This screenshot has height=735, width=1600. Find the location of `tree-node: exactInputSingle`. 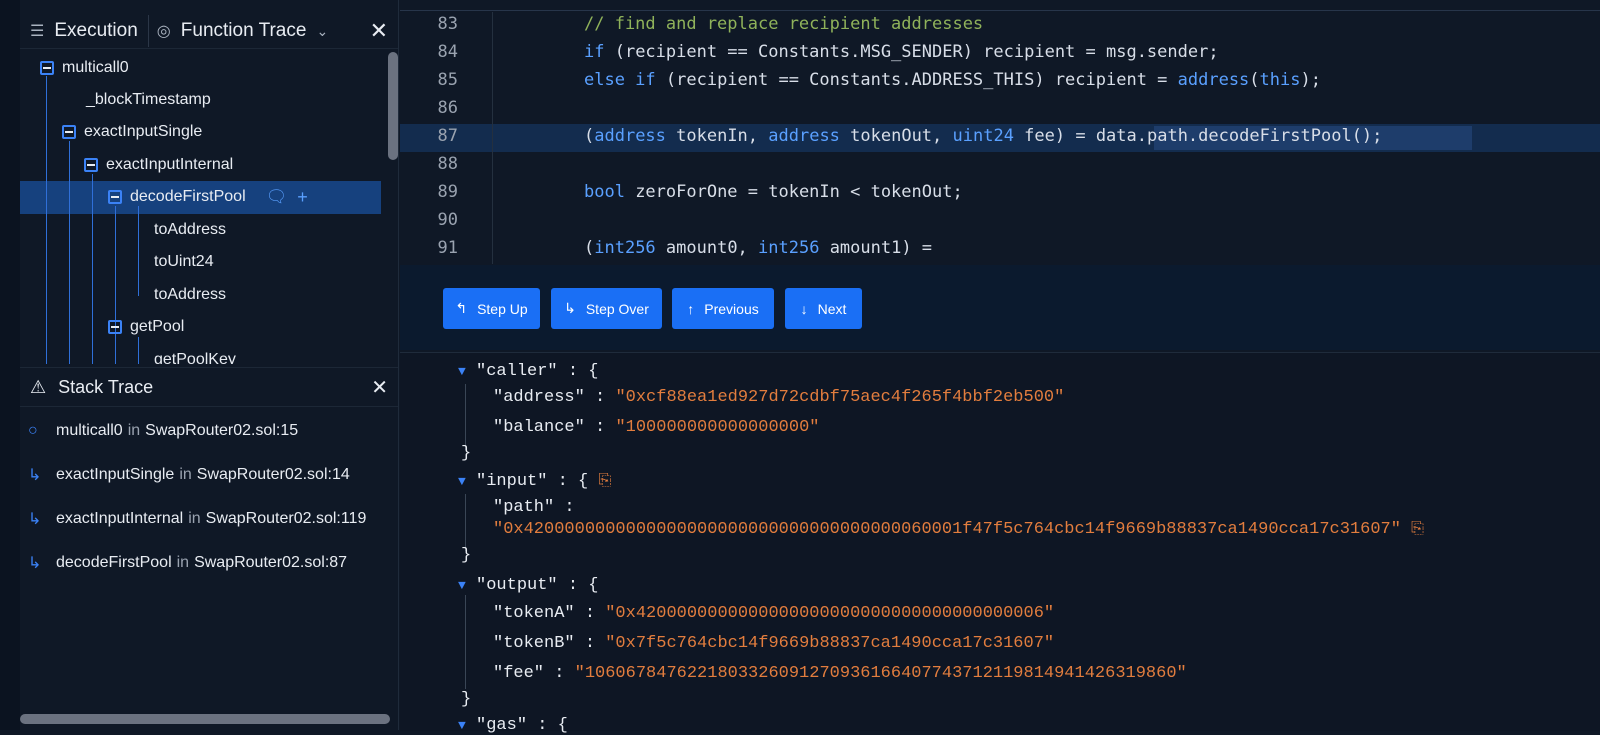

tree-node: exactInputSingle is located at coordinates (132, 132).